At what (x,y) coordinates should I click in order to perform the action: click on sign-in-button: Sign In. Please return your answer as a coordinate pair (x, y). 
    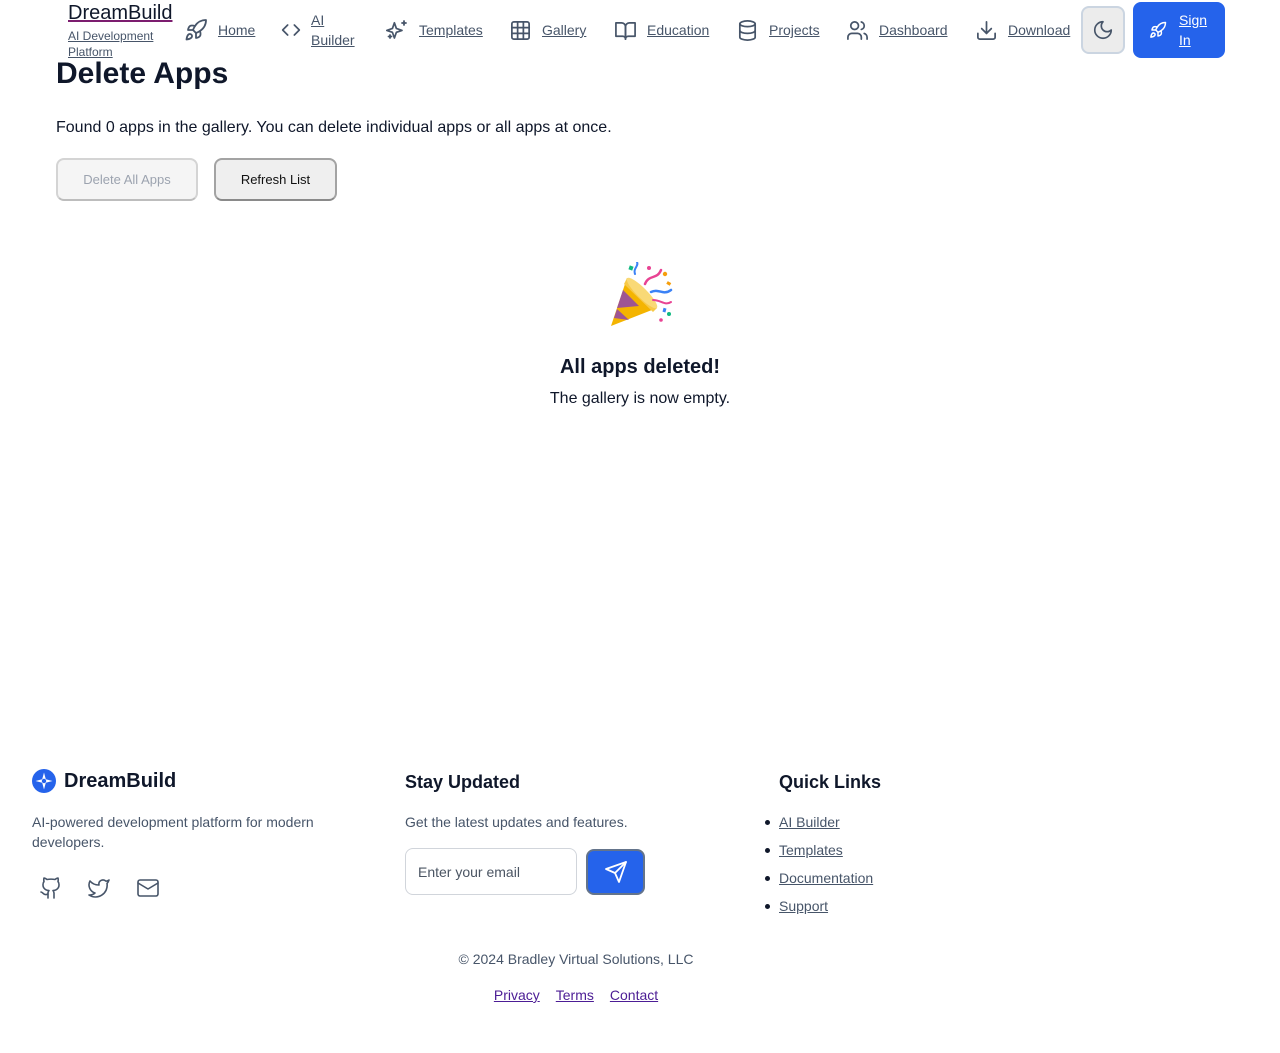
    Looking at the image, I should click on (1179, 30).